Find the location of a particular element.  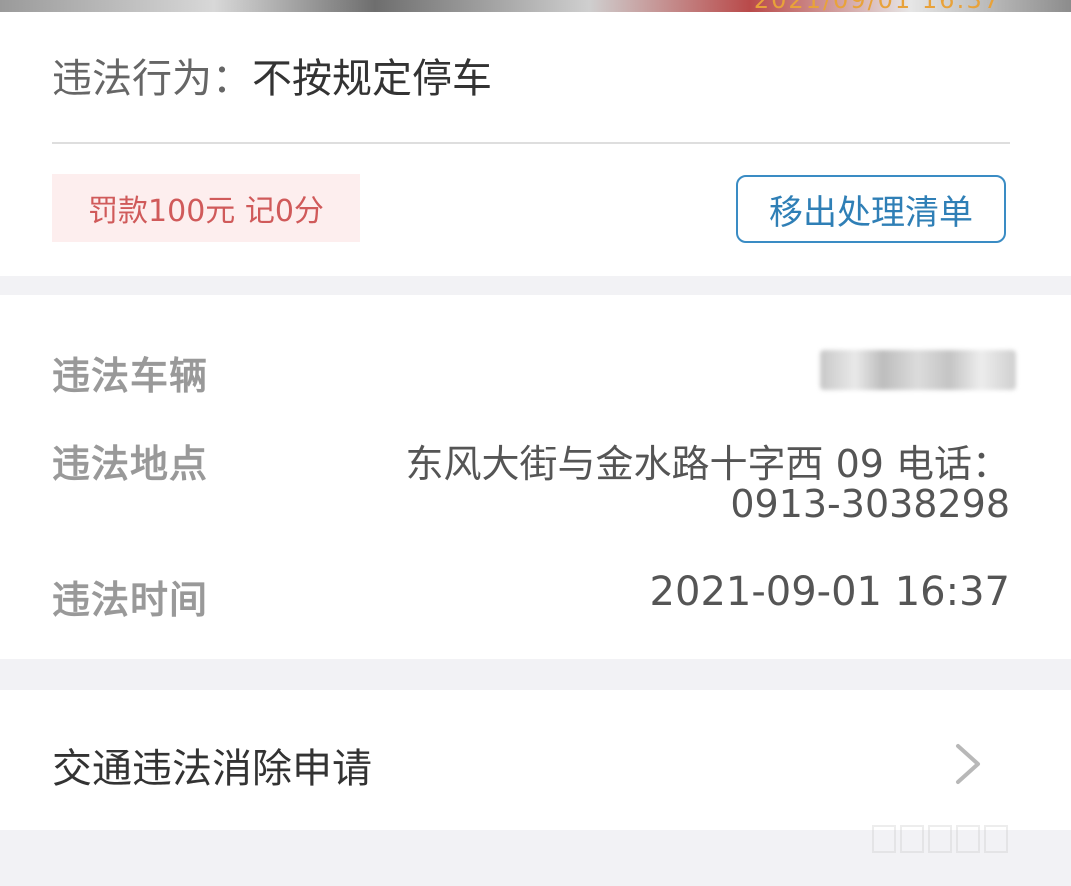

penalty-badge: 罚款100元 记0分 is located at coordinates (206, 208).